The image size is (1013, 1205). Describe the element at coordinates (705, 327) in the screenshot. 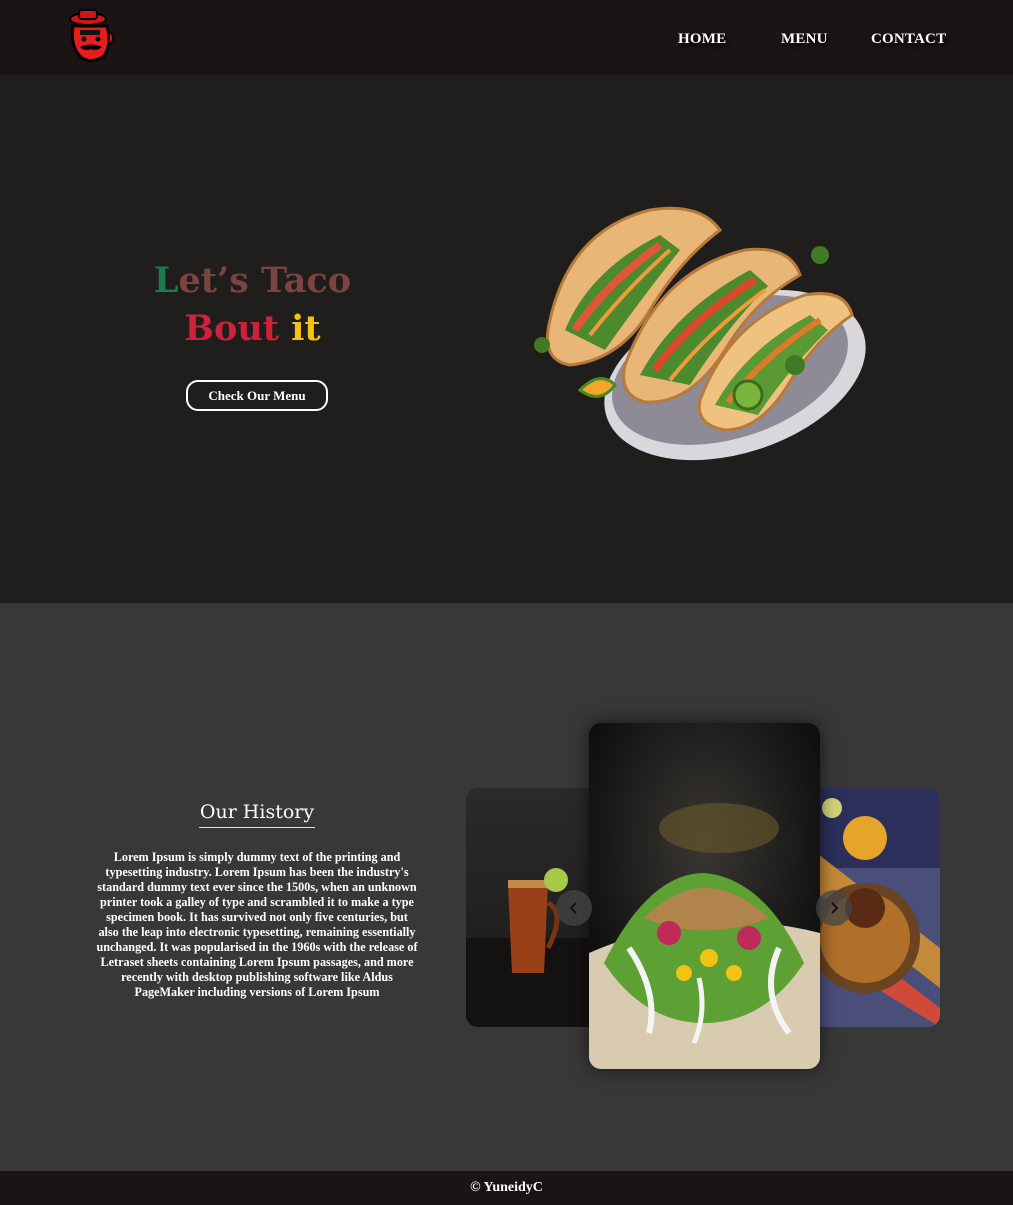

I see `tacos-illustration` at that location.